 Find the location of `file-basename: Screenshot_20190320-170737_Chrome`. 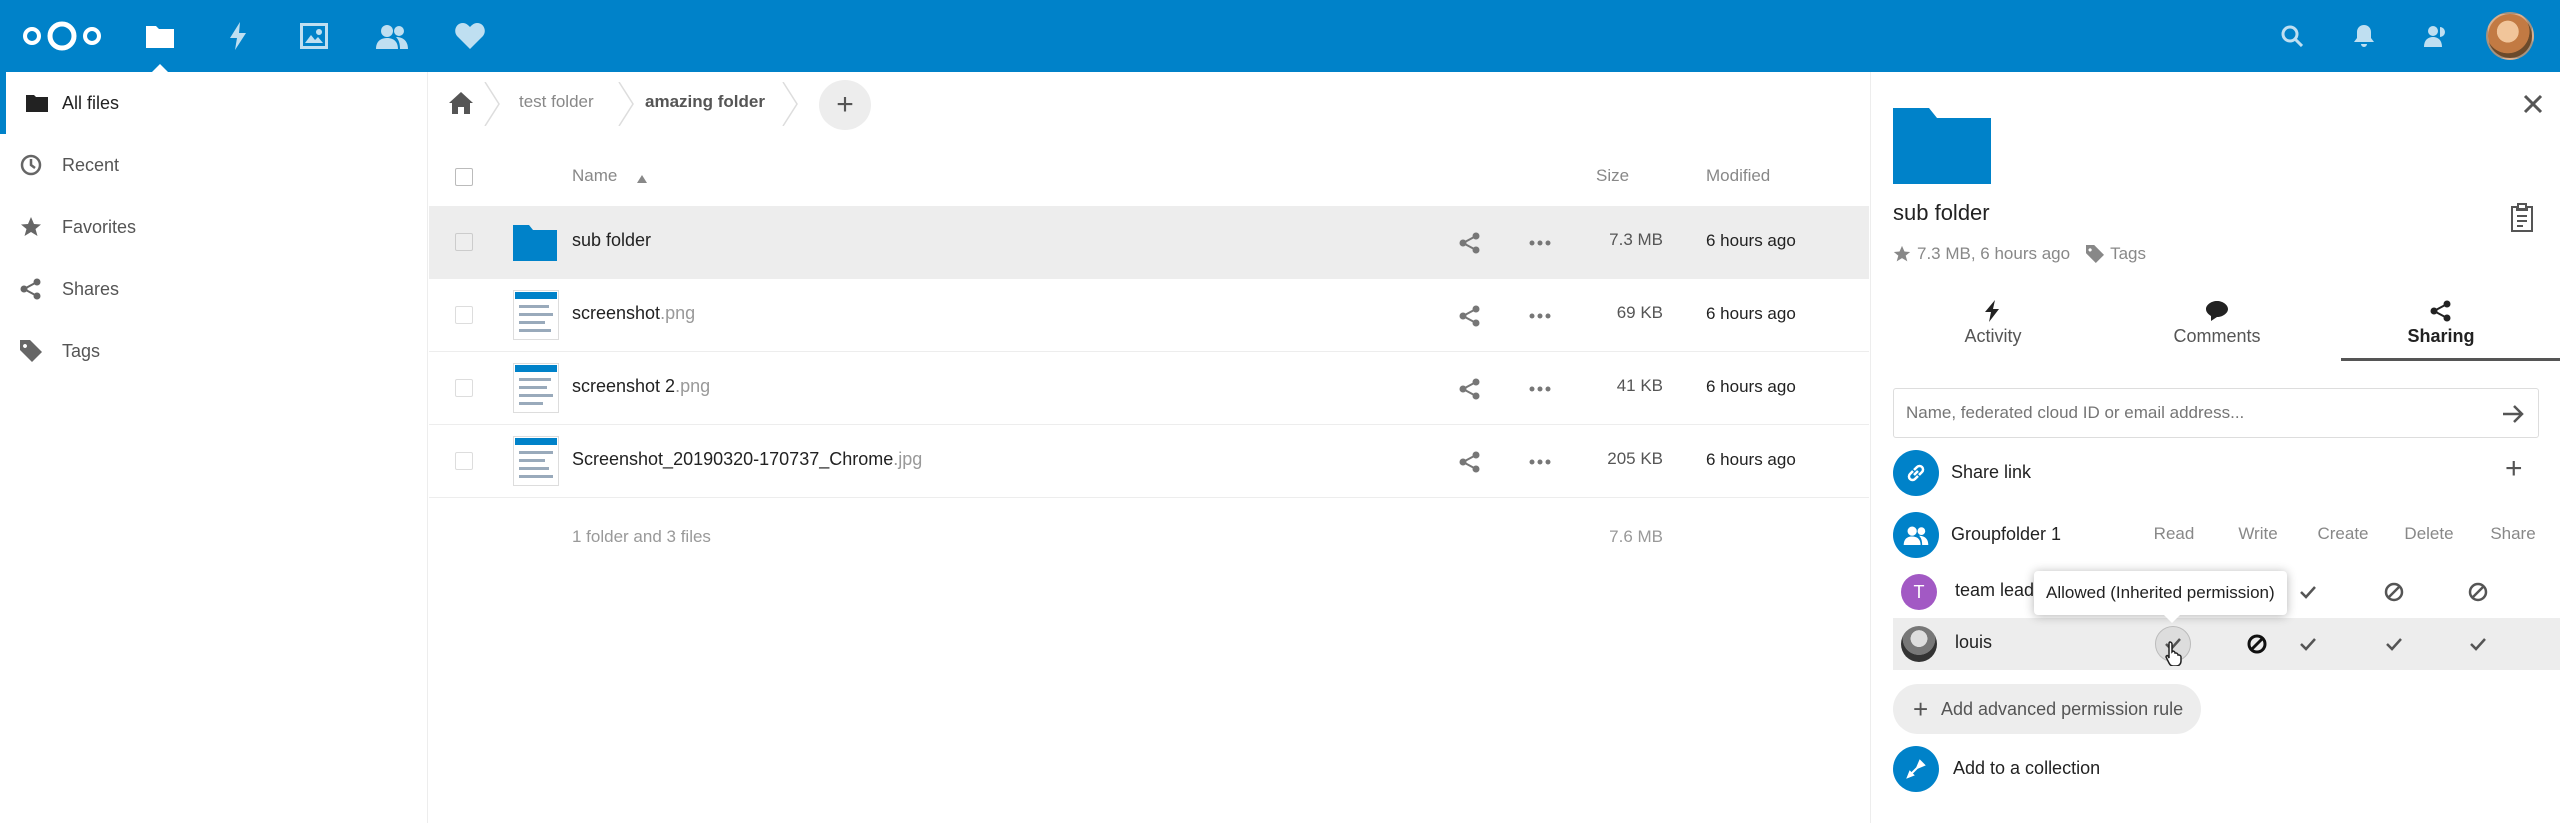

file-basename: Screenshot_20190320-170737_Chrome is located at coordinates (733, 459).